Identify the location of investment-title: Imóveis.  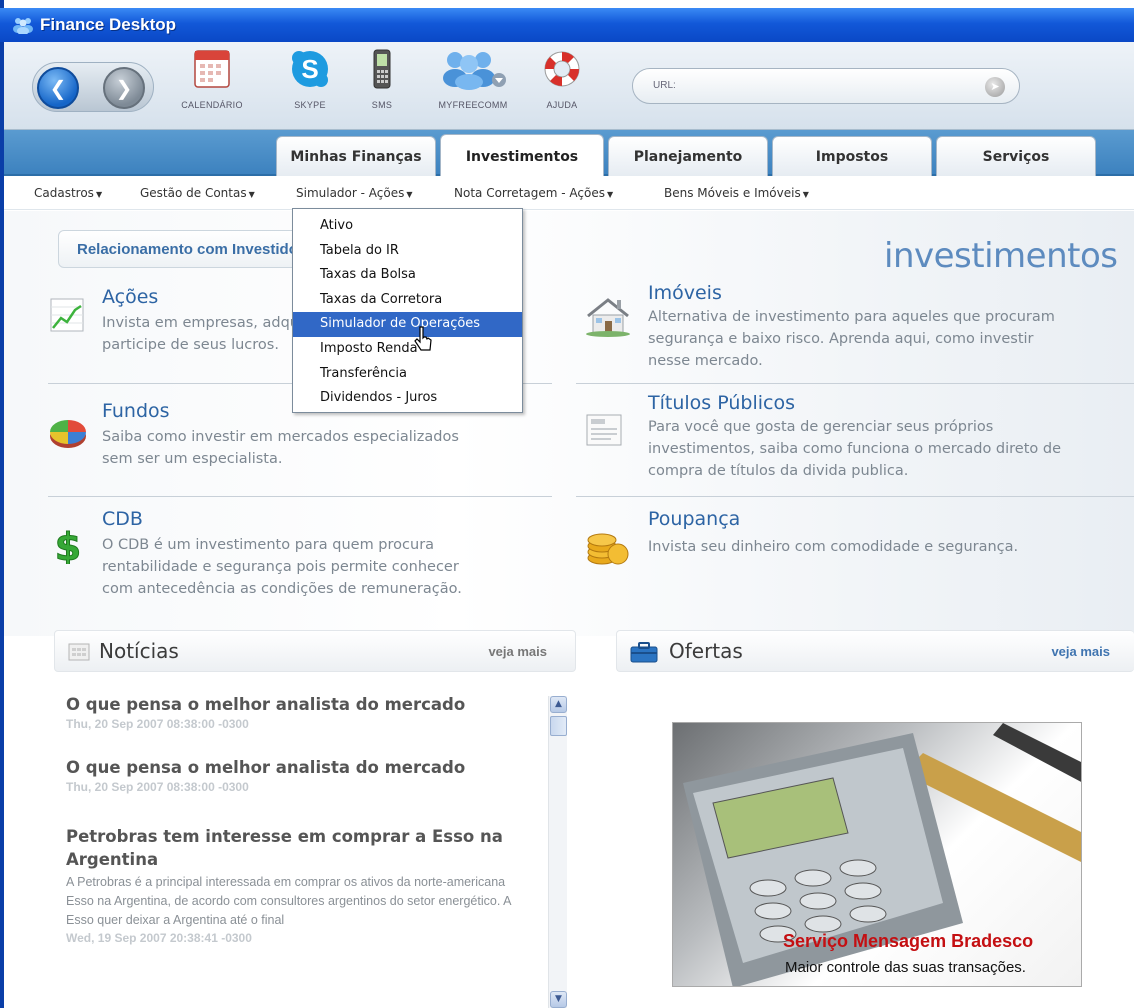
(685, 293).